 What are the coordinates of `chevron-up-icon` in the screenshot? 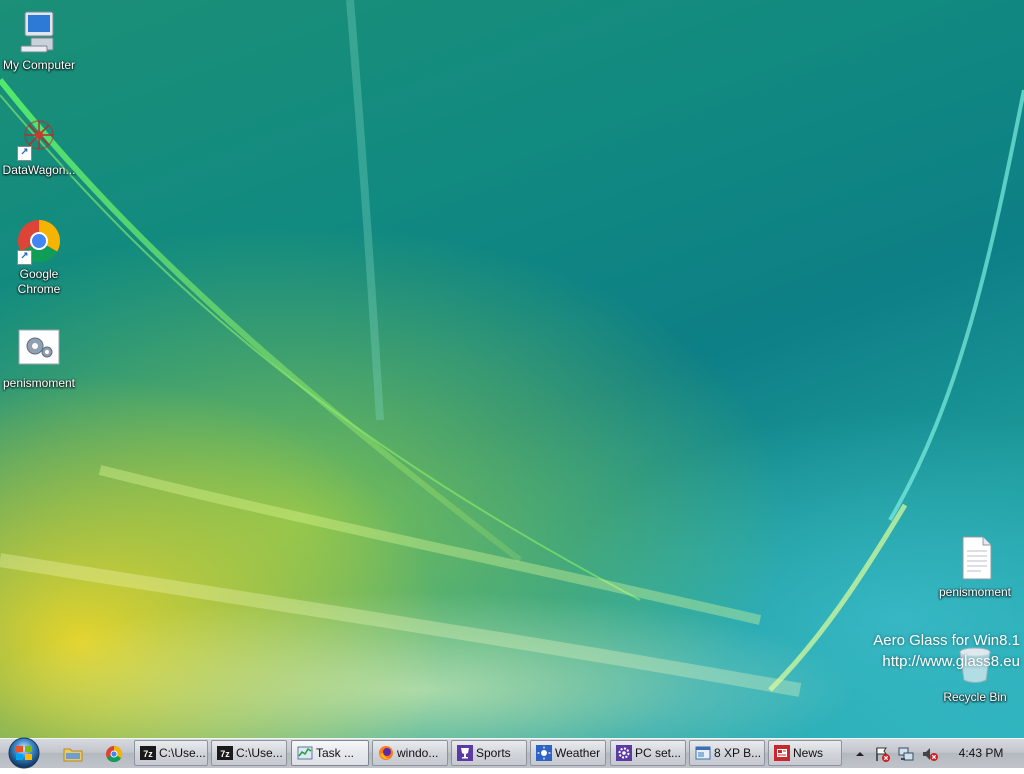 It's located at (860, 754).